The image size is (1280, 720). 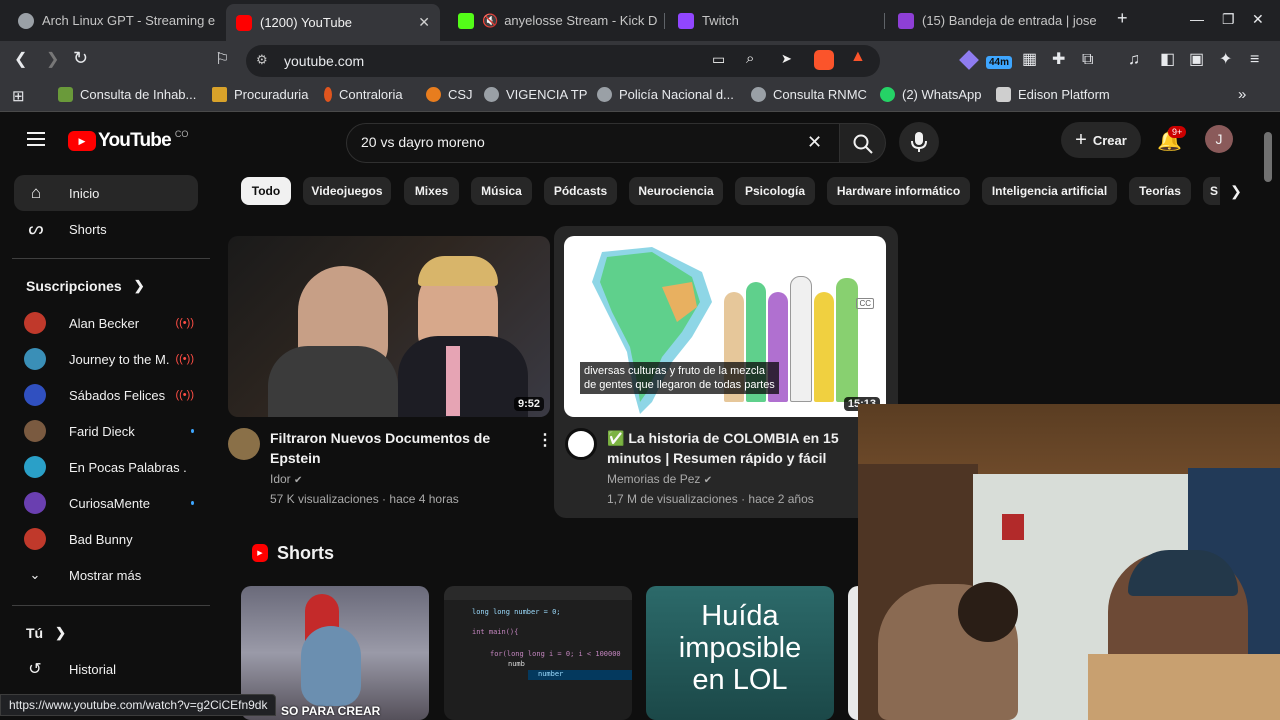 What do you see at coordinates (331, 666) in the screenshot?
I see `character-face-shape` at bounding box center [331, 666].